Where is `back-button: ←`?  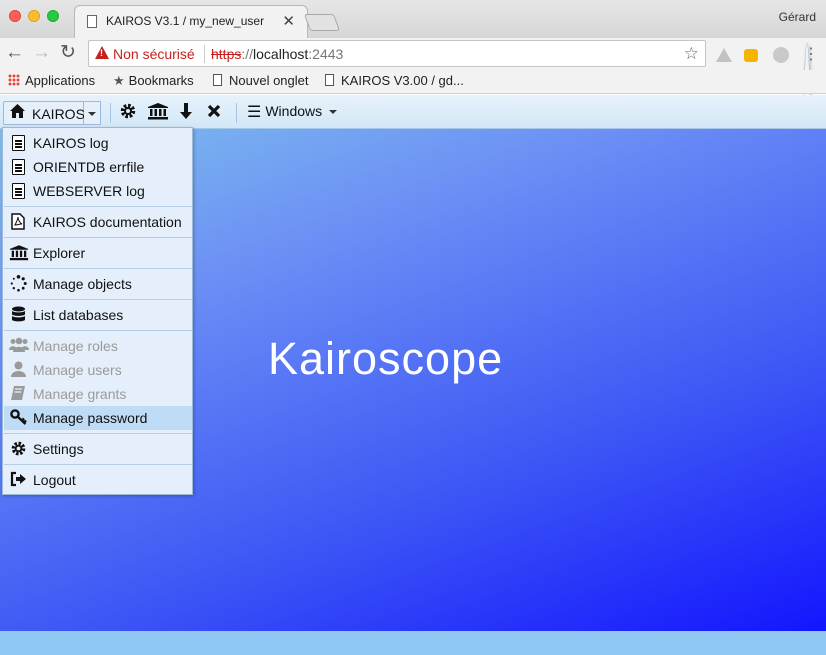
back-button: ← is located at coordinates (14, 53).